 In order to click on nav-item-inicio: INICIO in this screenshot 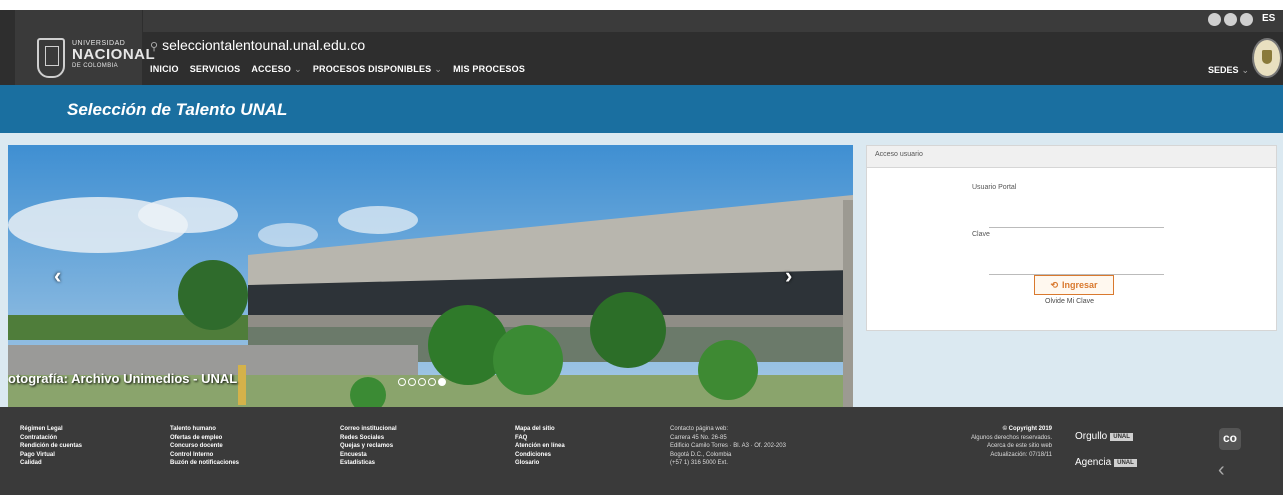, I will do `click(164, 69)`.